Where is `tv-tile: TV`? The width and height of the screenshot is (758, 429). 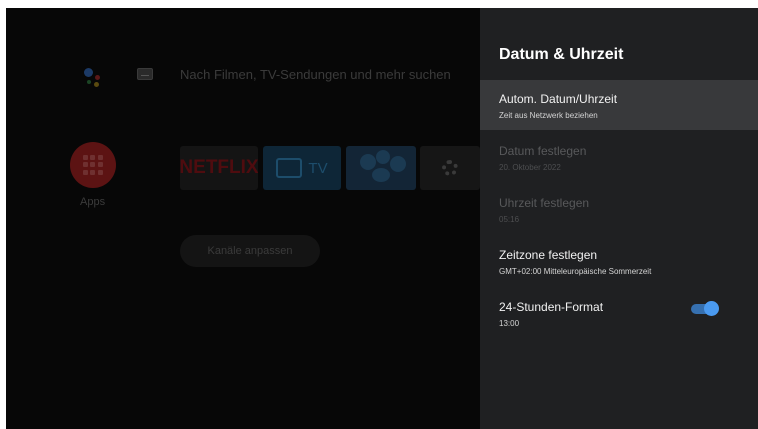
tv-tile: TV is located at coordinates (302, 168).